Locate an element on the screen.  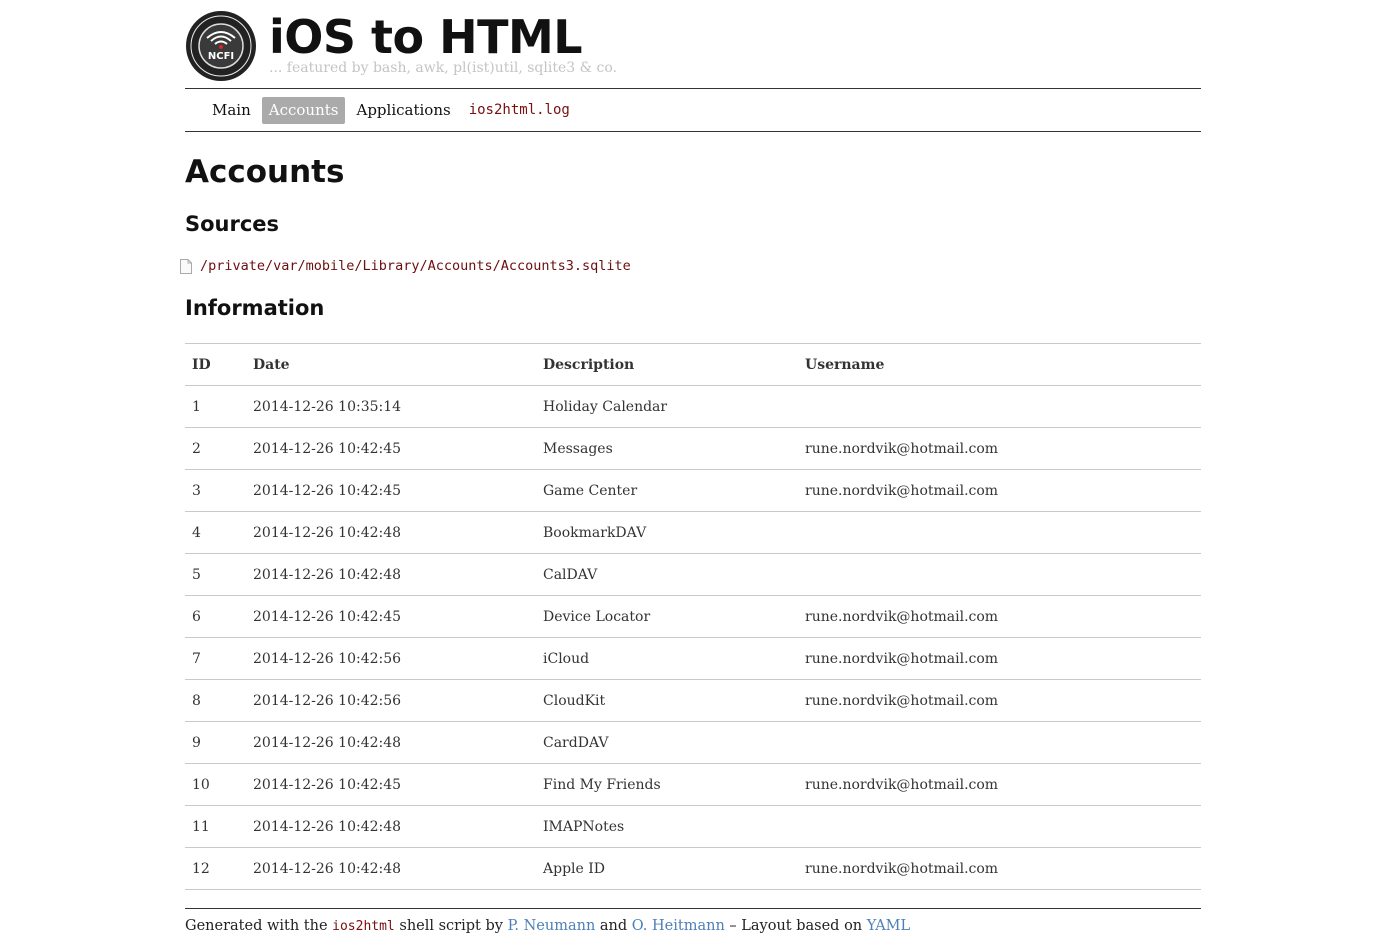
footer-text: and is located at coordinates (613, 926).